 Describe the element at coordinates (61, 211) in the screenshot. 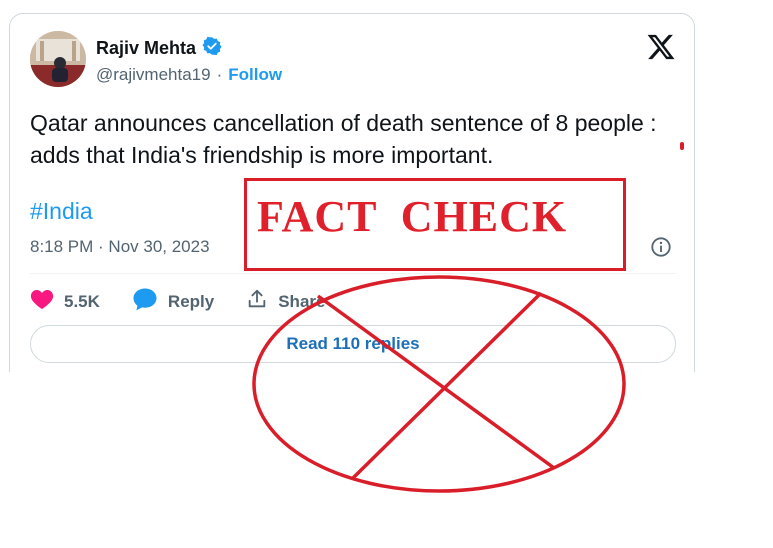

I see `hashtag-link: #India` at that location.